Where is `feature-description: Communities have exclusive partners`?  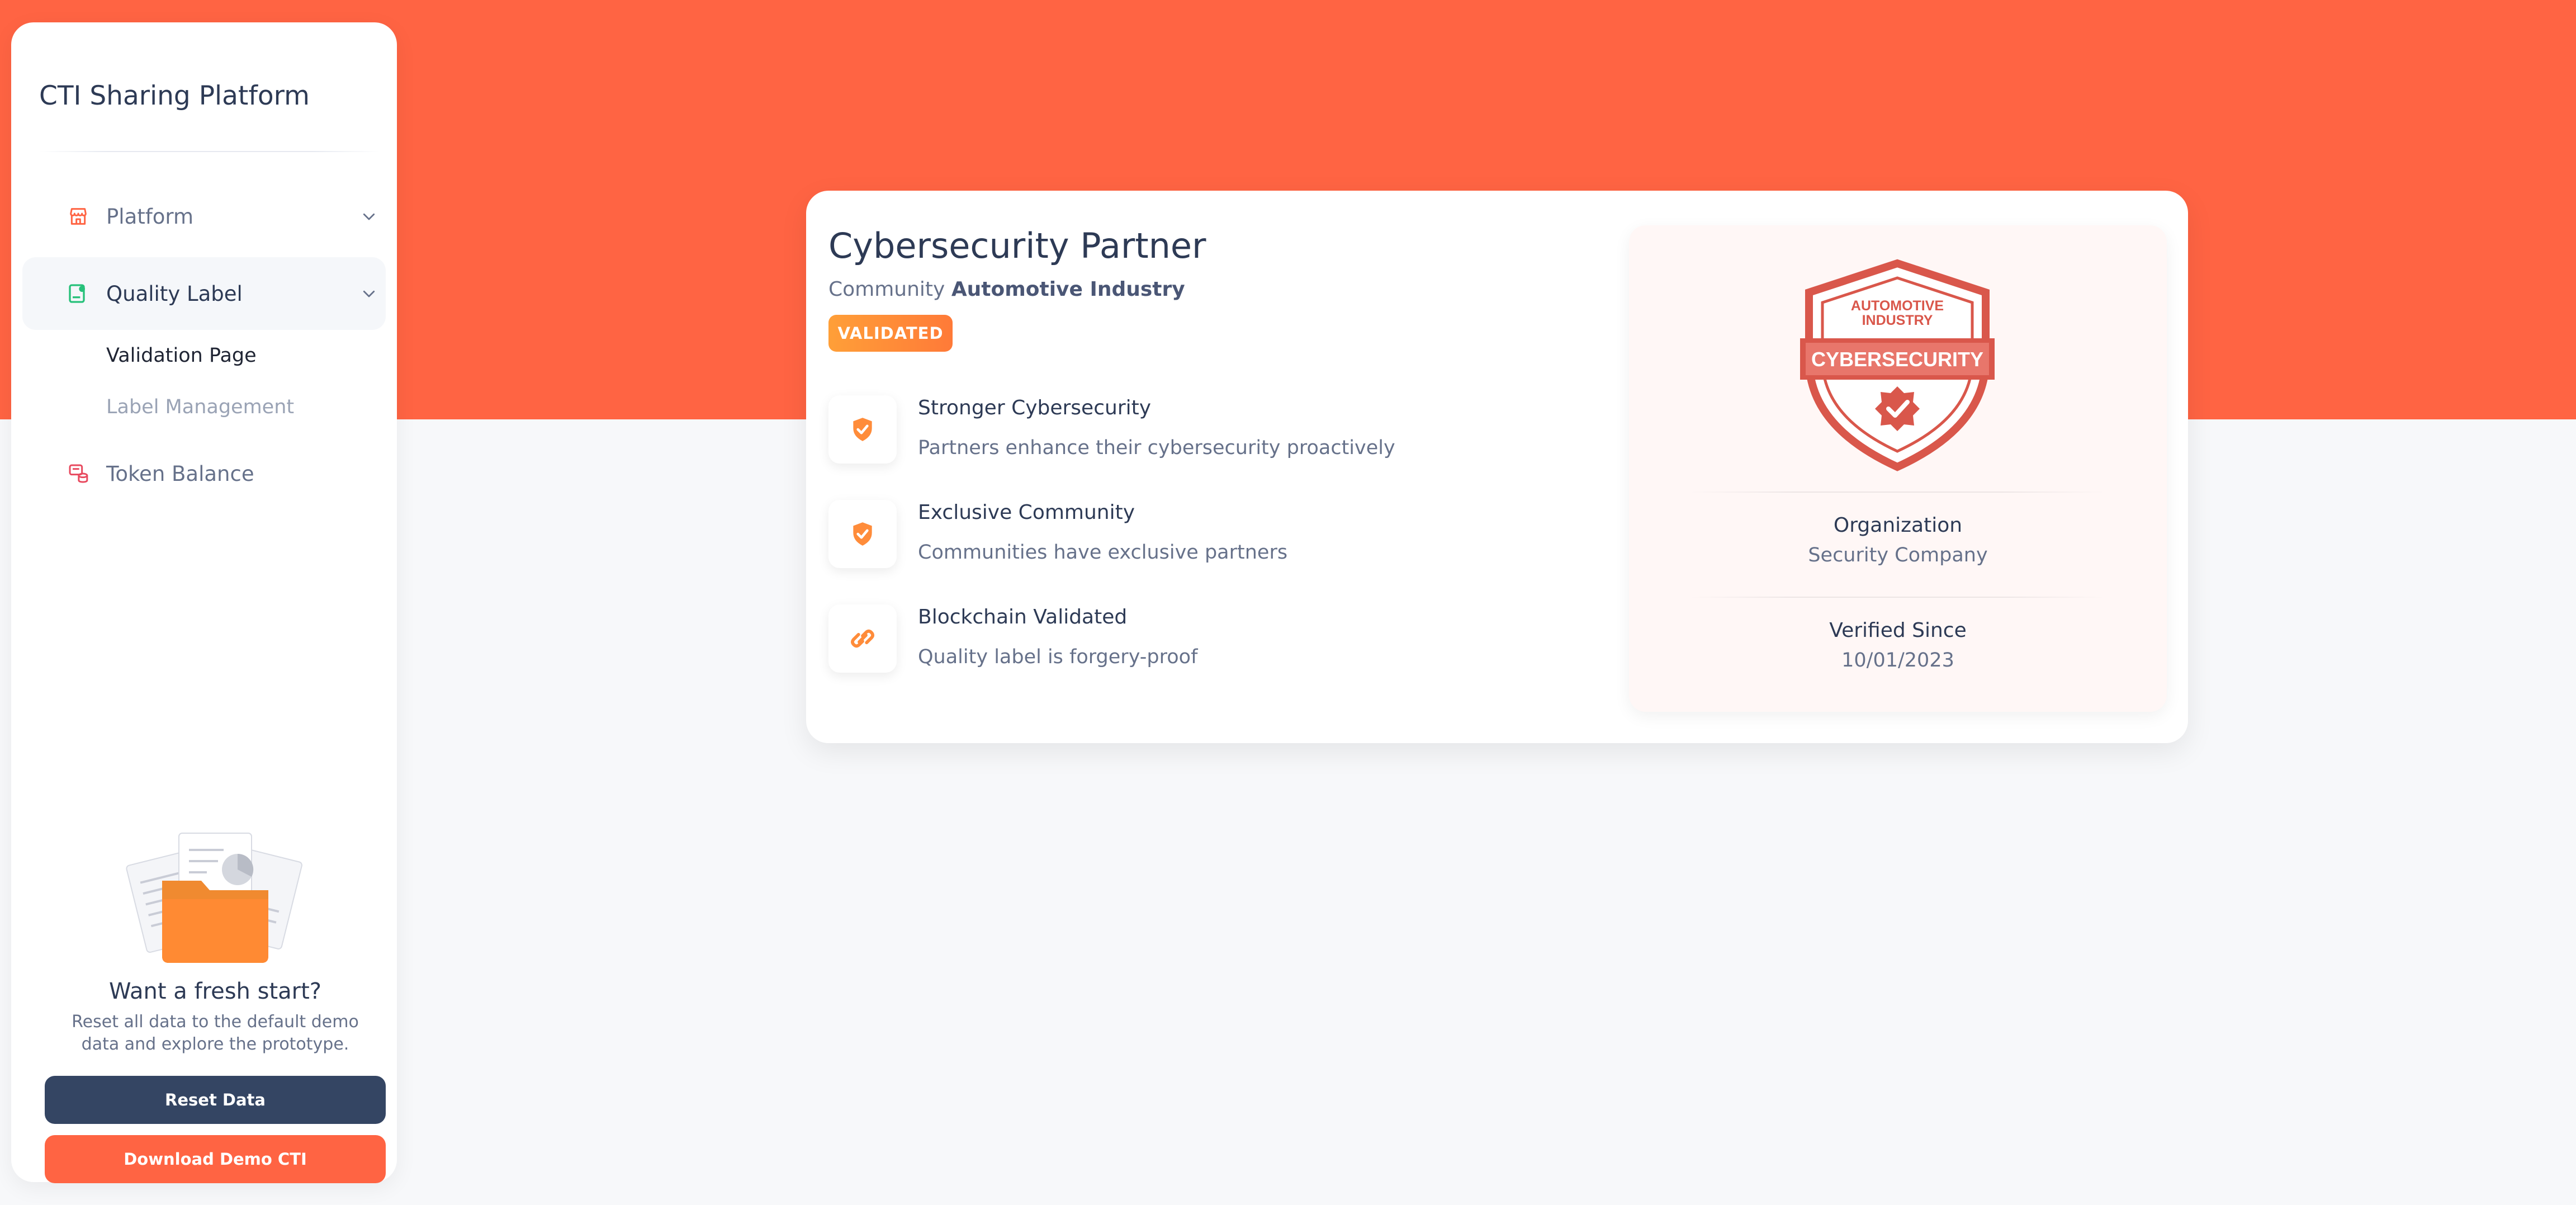 feature-description: Communities have exclusive partners is located at coordinates (1103, 553).